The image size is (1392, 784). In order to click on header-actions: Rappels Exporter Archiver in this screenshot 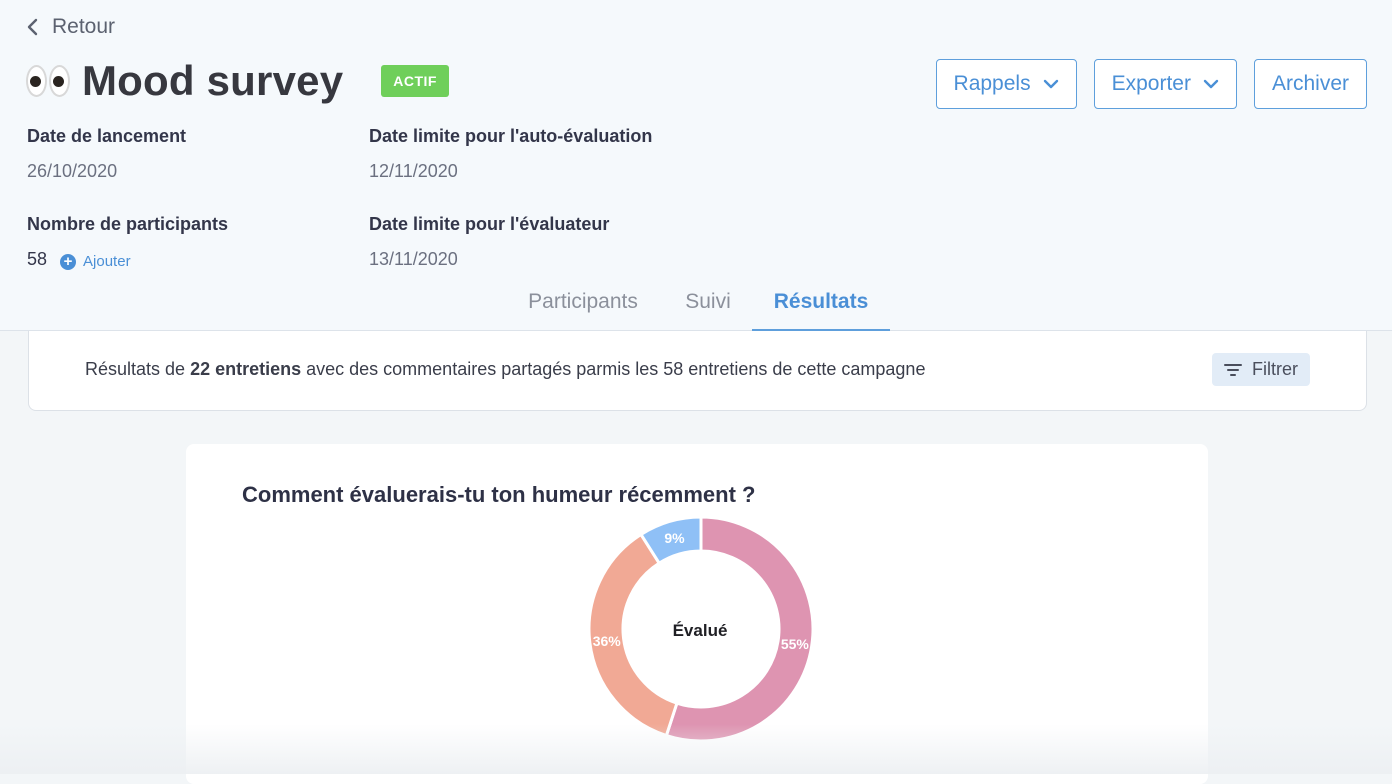, I will do `click(1151, 84)`.